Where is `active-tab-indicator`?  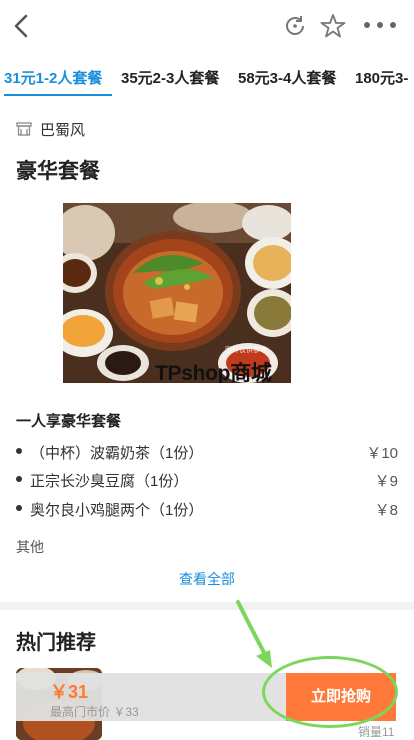 active-tab-indicator is located at coordinates (58, 95).